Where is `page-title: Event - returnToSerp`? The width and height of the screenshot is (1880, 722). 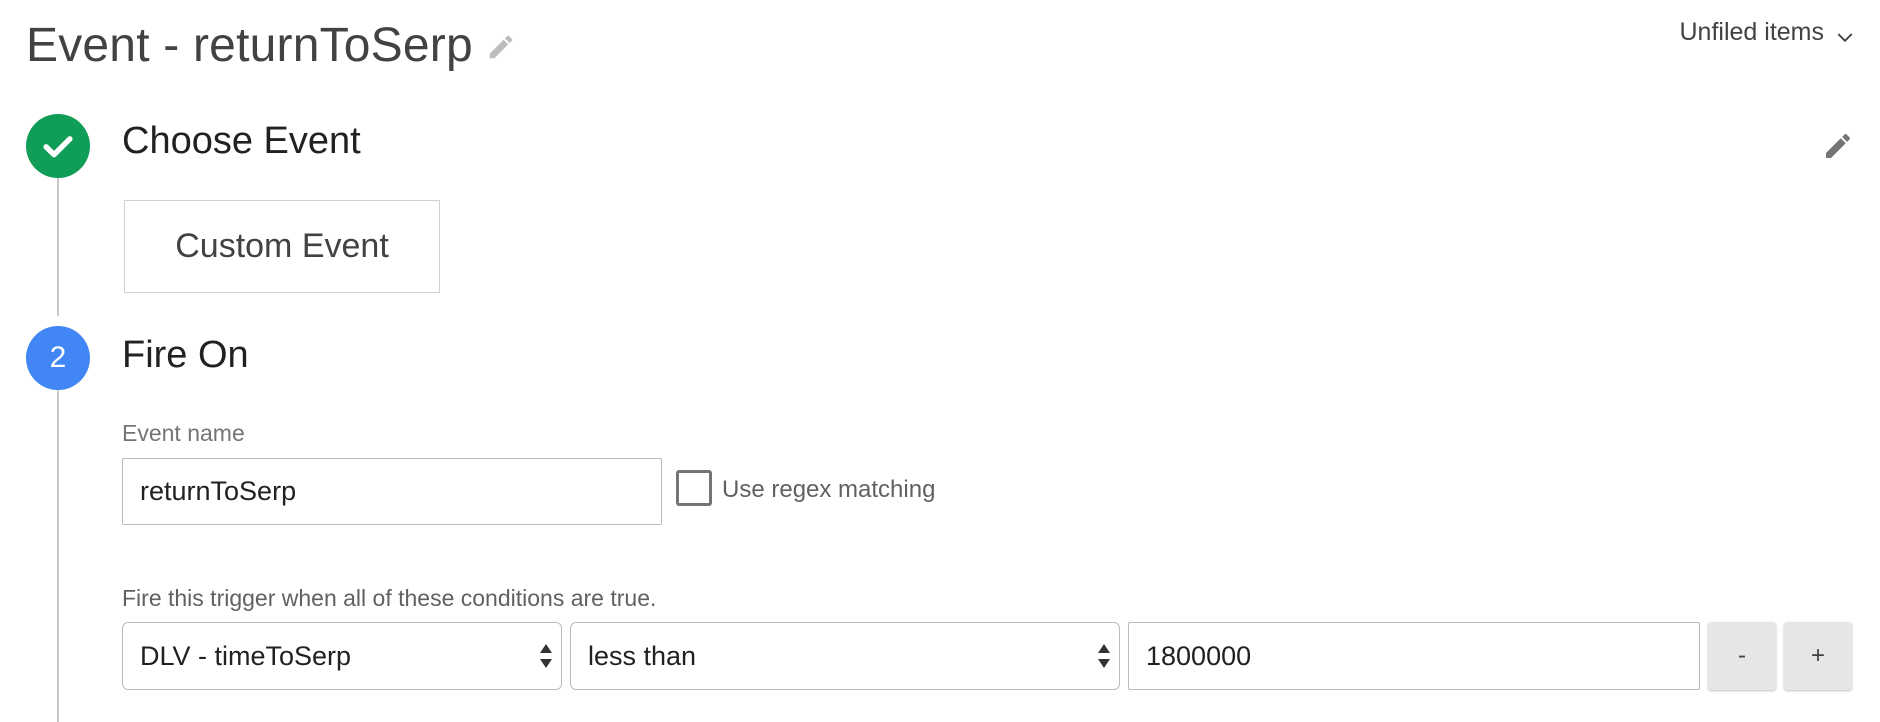
page-title: Event - returnToSerp is located at coordinates (249, 45).